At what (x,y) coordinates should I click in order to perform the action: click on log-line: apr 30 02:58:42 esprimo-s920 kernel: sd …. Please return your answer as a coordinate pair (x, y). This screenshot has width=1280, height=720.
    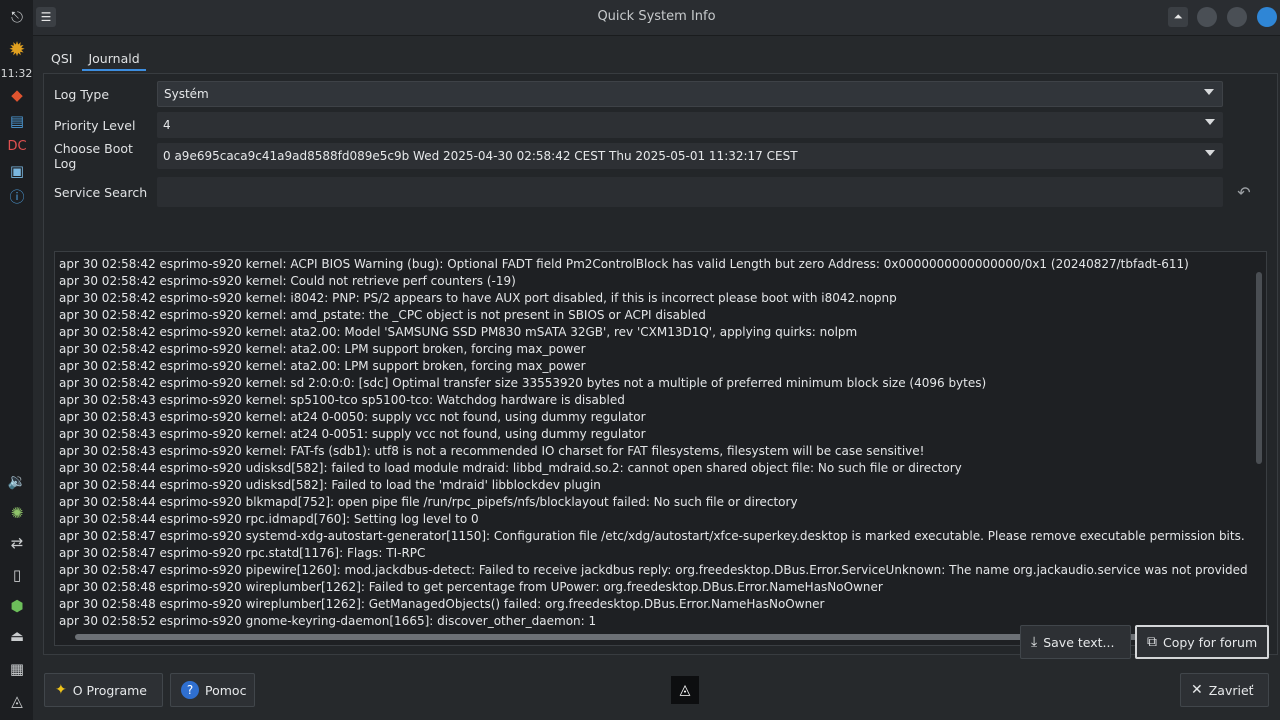
    Looking at the image, I should click on (523, 383).